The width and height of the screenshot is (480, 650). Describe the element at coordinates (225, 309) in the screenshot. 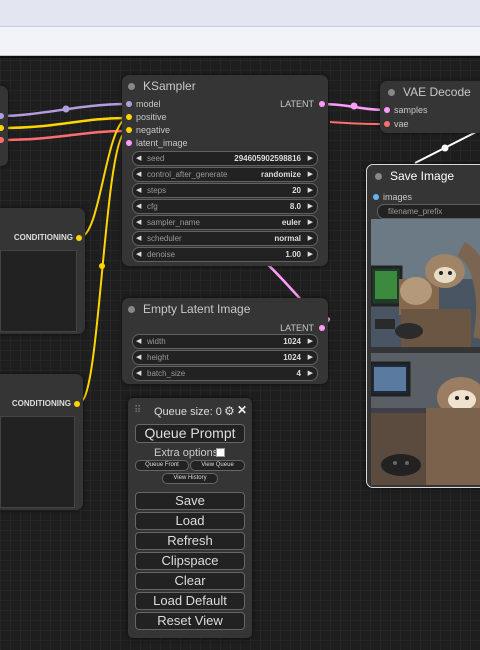

I see `empty-latent-title-bar: Empty Latent Image` at that location.